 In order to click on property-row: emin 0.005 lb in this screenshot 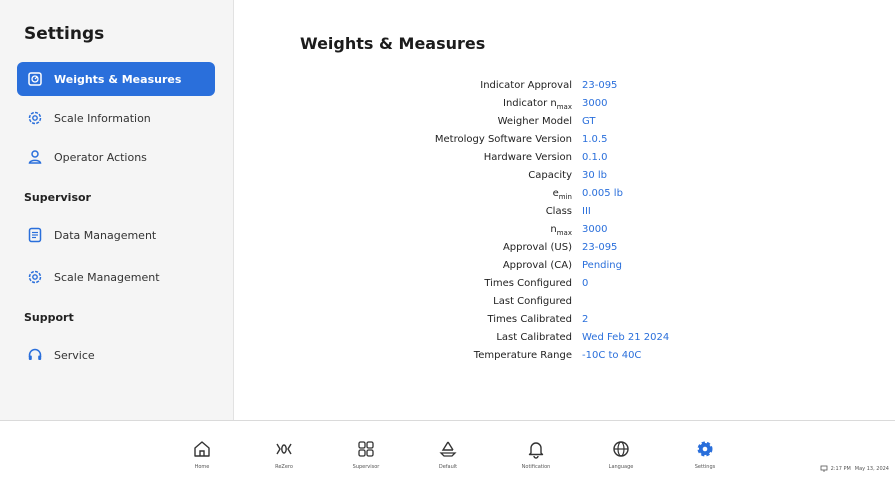, I will do `click(550, 196)`.